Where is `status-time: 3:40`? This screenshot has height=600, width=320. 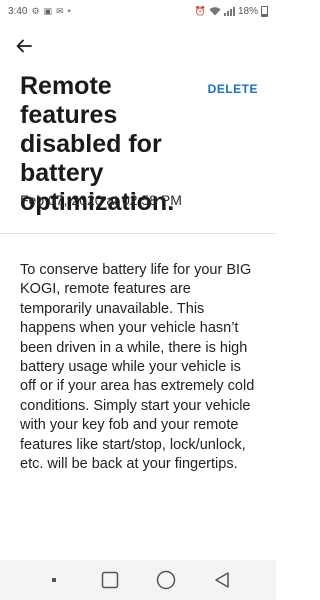
status-time: 3:40 is located at coordinates (18, 11).